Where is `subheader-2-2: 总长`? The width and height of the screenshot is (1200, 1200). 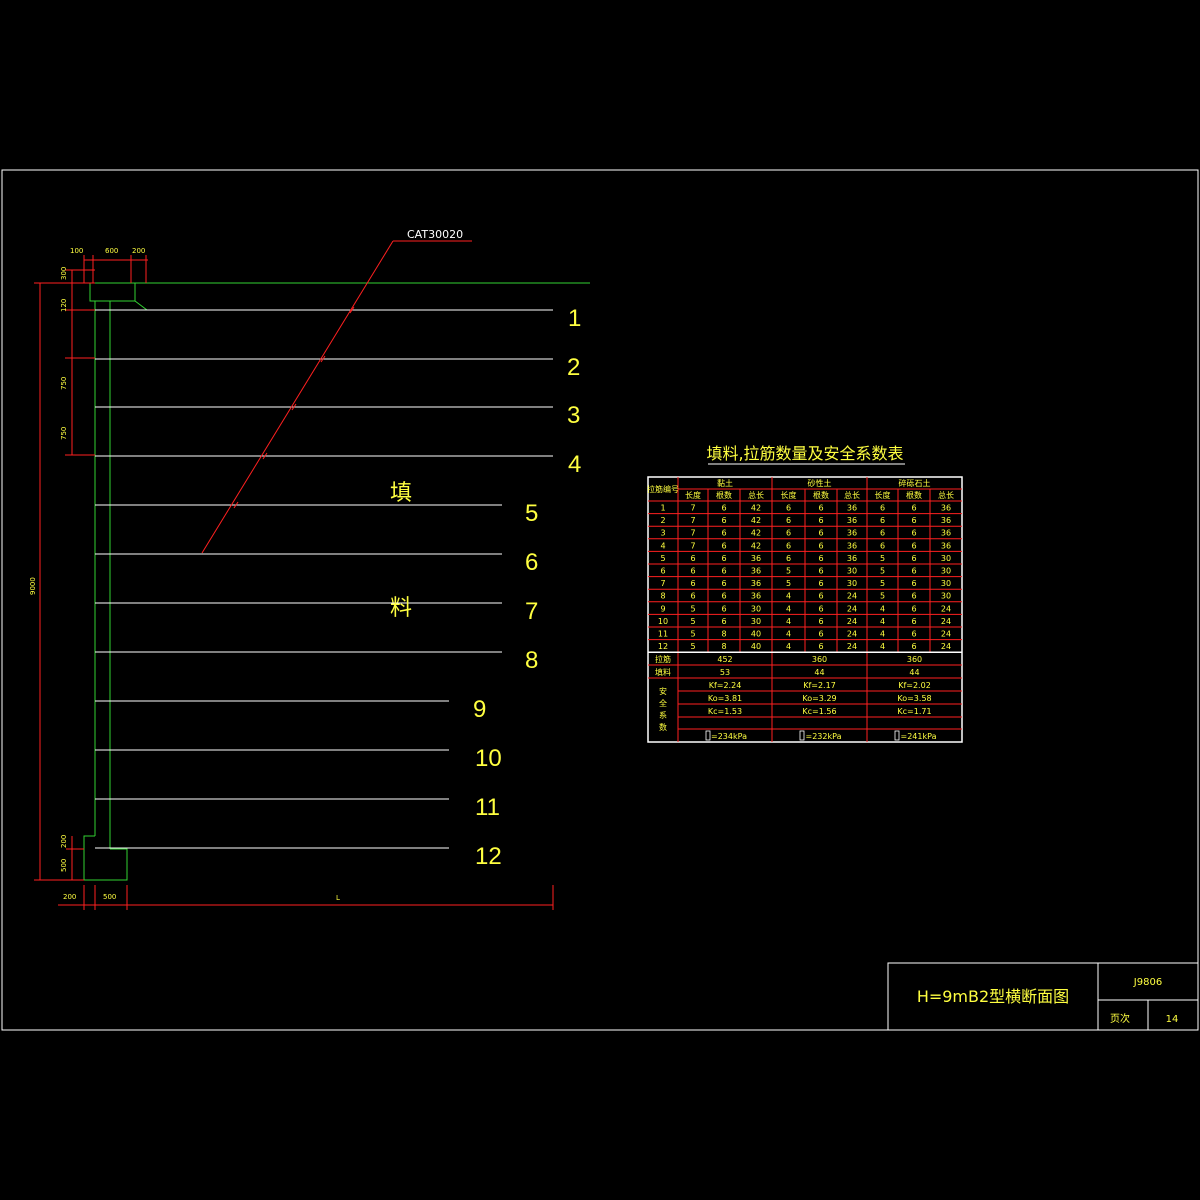 subheader-2-2: 总长 is located at coordinates (946, 495).